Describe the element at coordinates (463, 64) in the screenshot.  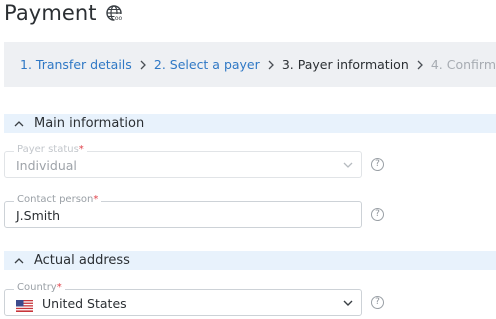
I see `step-confirm: 4. Confirm` at that location.